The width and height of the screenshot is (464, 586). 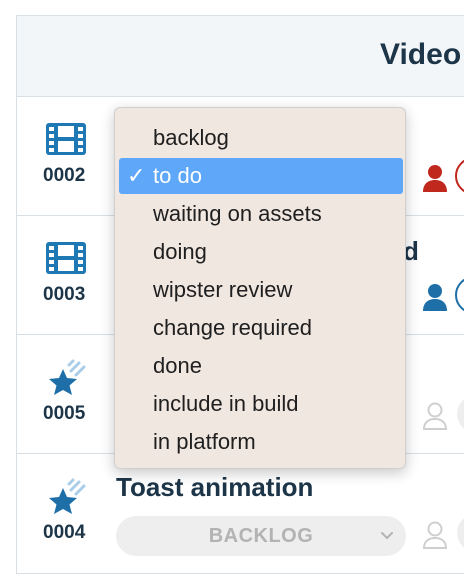 What do you see at coordinates (261, 176) in the screenshot?
I see `menu-item-to-do: ✓ to do` at bounding box center [261, 176].